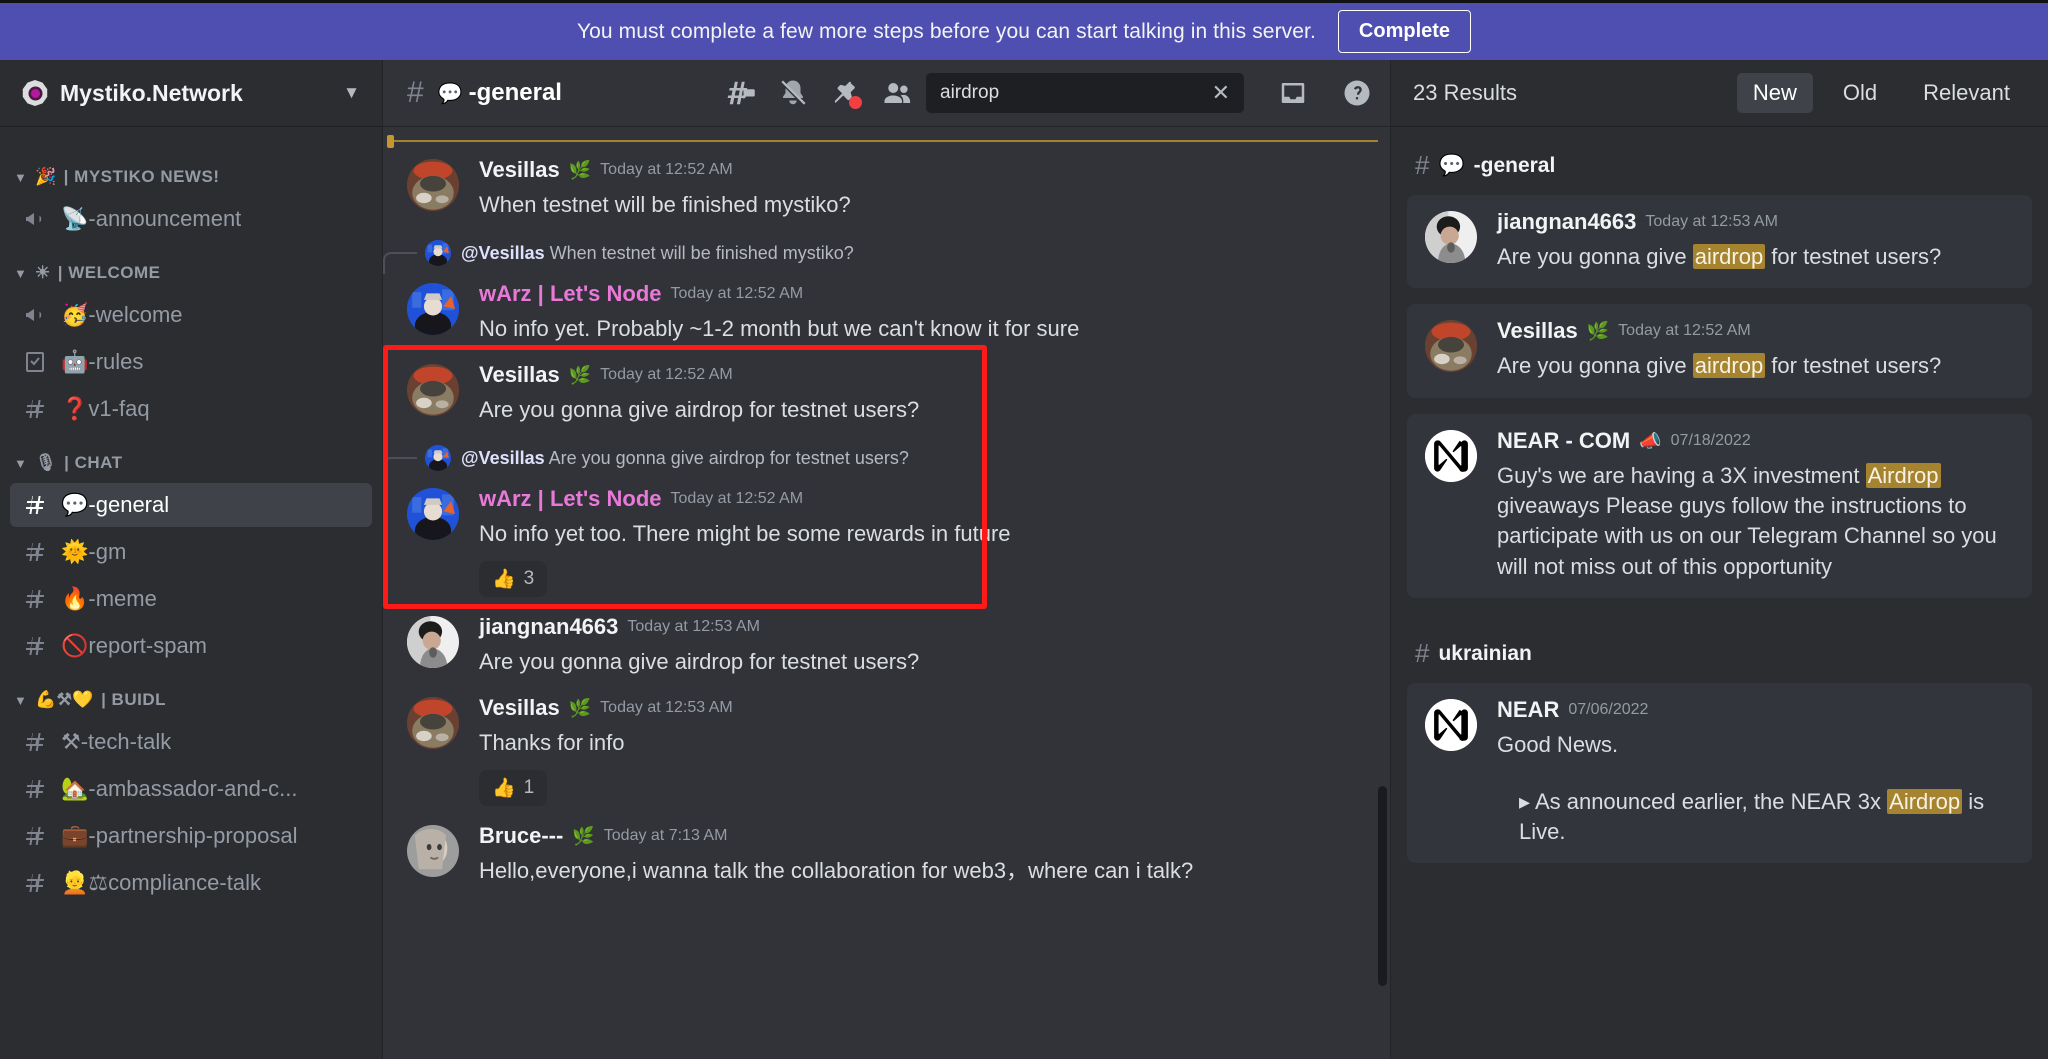 The width and height of the screenshot is (2048, 1059). I want to click on inbox-icon, so click(1293, 93).